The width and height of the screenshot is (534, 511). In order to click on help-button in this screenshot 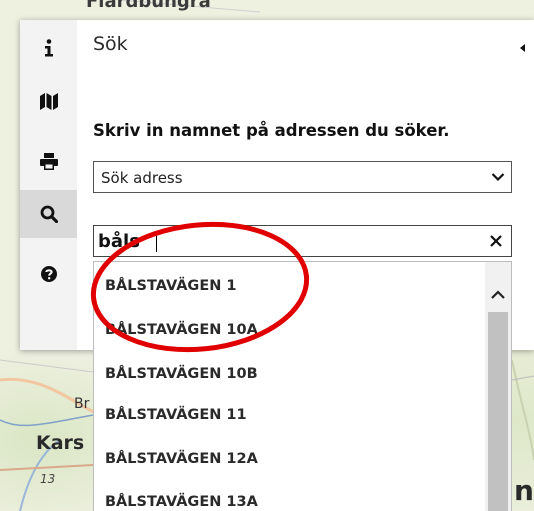, I will do `click(48, 274)`.